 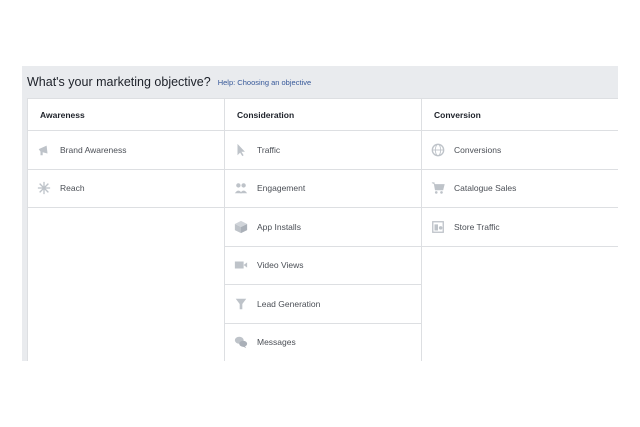 I want to click on people-icon, so click(x=241, y=188).